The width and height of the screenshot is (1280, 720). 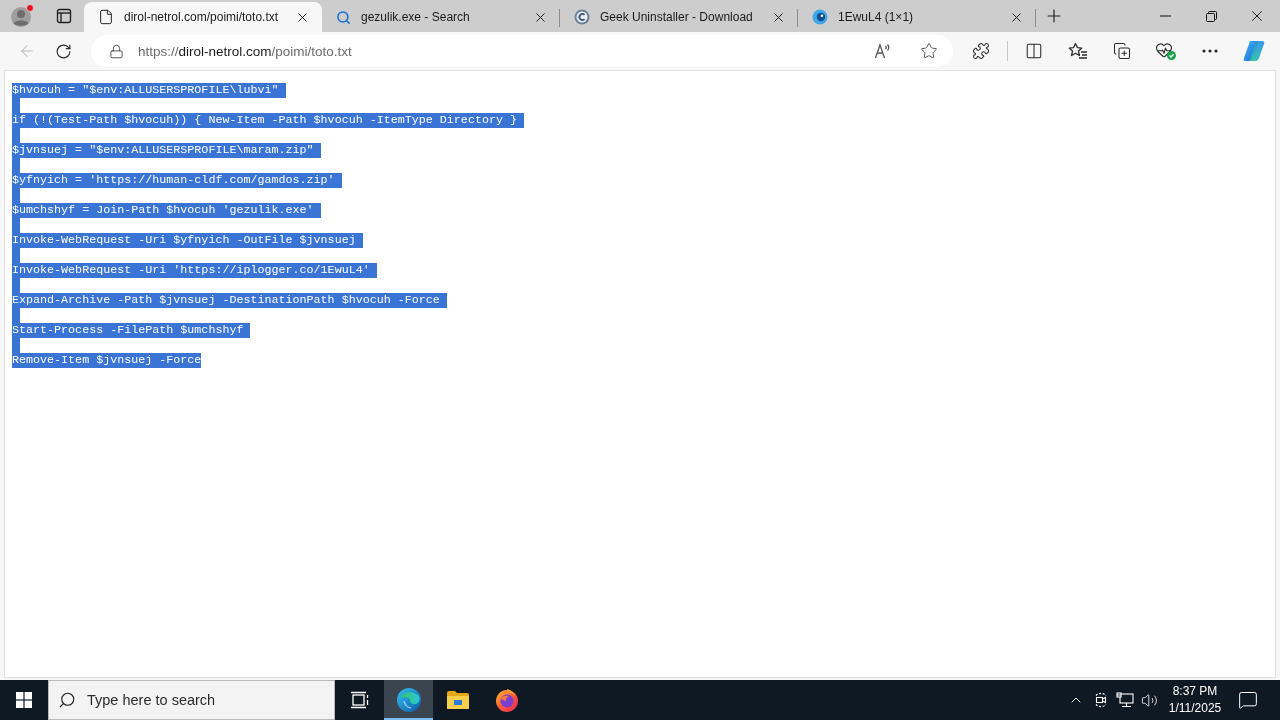 I want to click on lock-icon, so click(x=116, y=51).